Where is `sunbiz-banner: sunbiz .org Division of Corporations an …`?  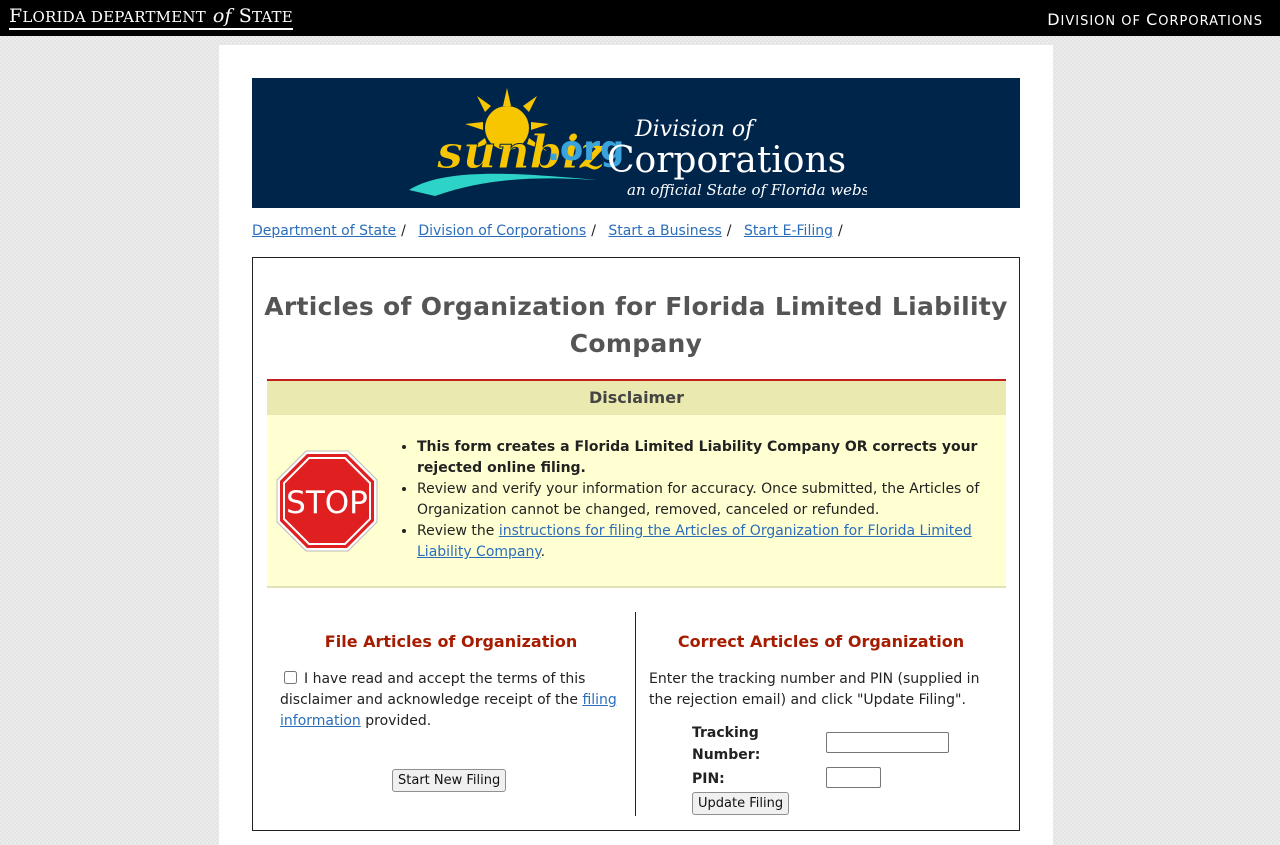 sunbiz-banner: sunbiz .org Division of Corporations an … is located at coordinates (636, 143).